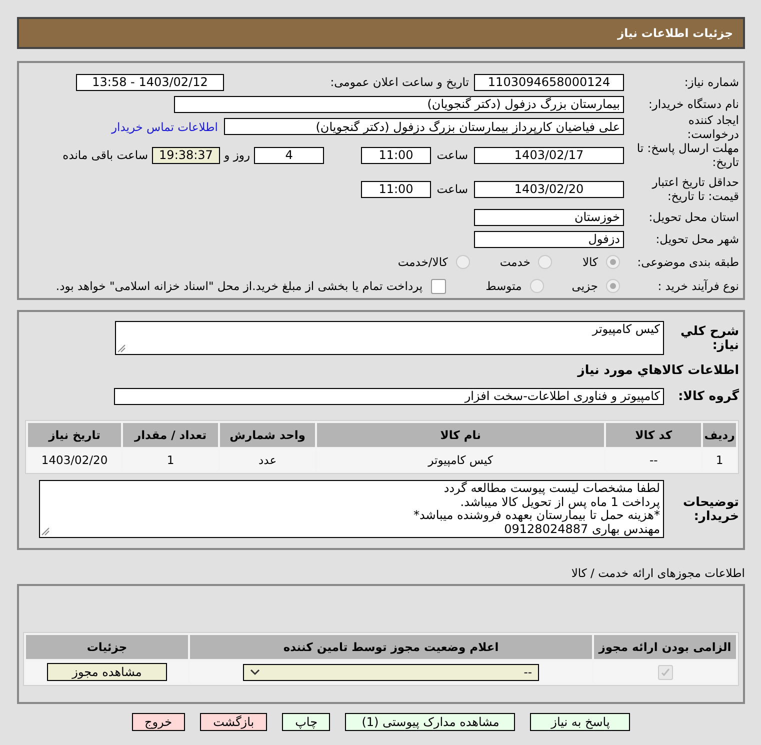 Image resolution: width=761 pixels, height=745 pixels. Describe the element at coordinates (675, 33) in the screenshot. I see `page-title: جزئیات اطلاعات نیاز` at that location.